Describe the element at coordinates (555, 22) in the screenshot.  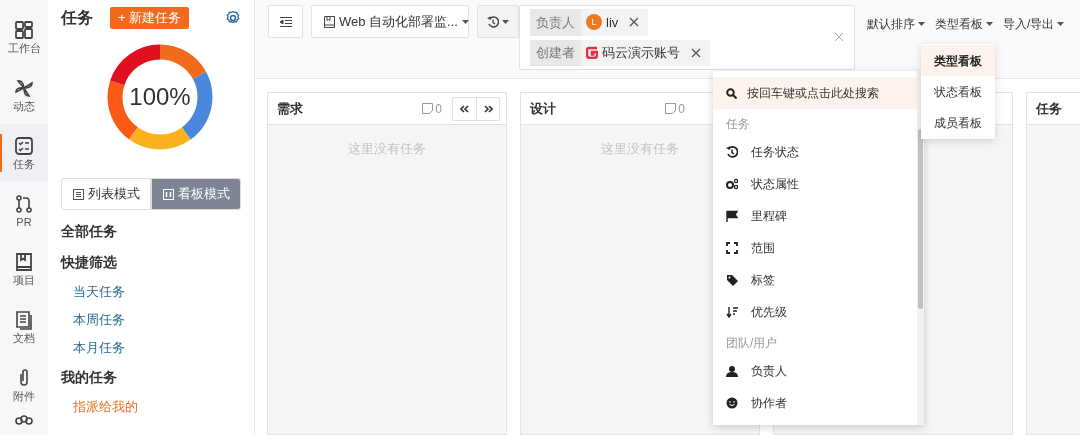
I see `filter-label: 负责人` at that location.